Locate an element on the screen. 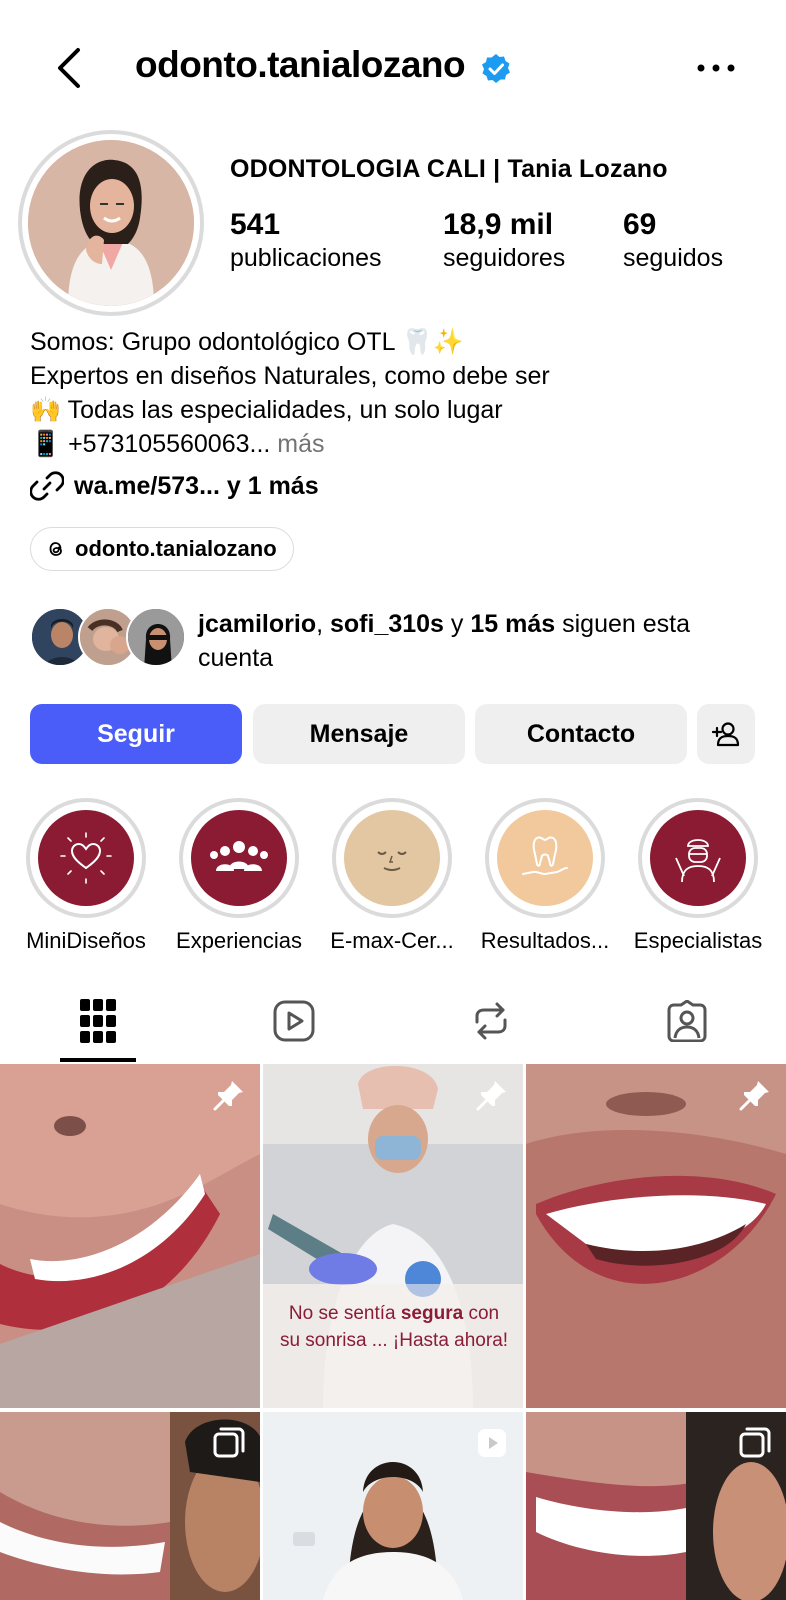 The image size is (786, 1600). follow-button: Seguir is located at coordinates (136, 734).